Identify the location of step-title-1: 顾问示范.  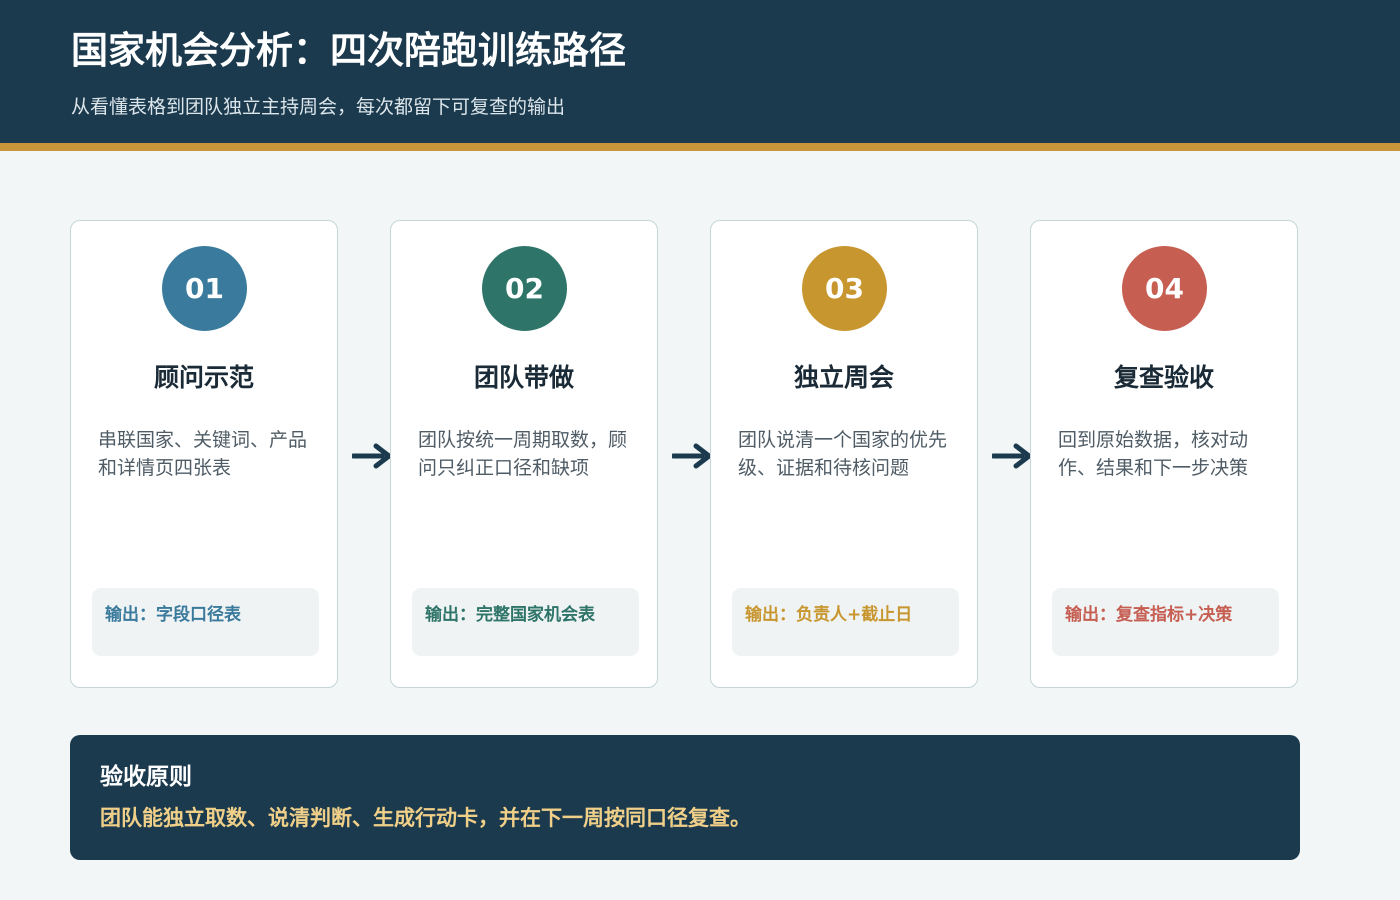
(203, 377).